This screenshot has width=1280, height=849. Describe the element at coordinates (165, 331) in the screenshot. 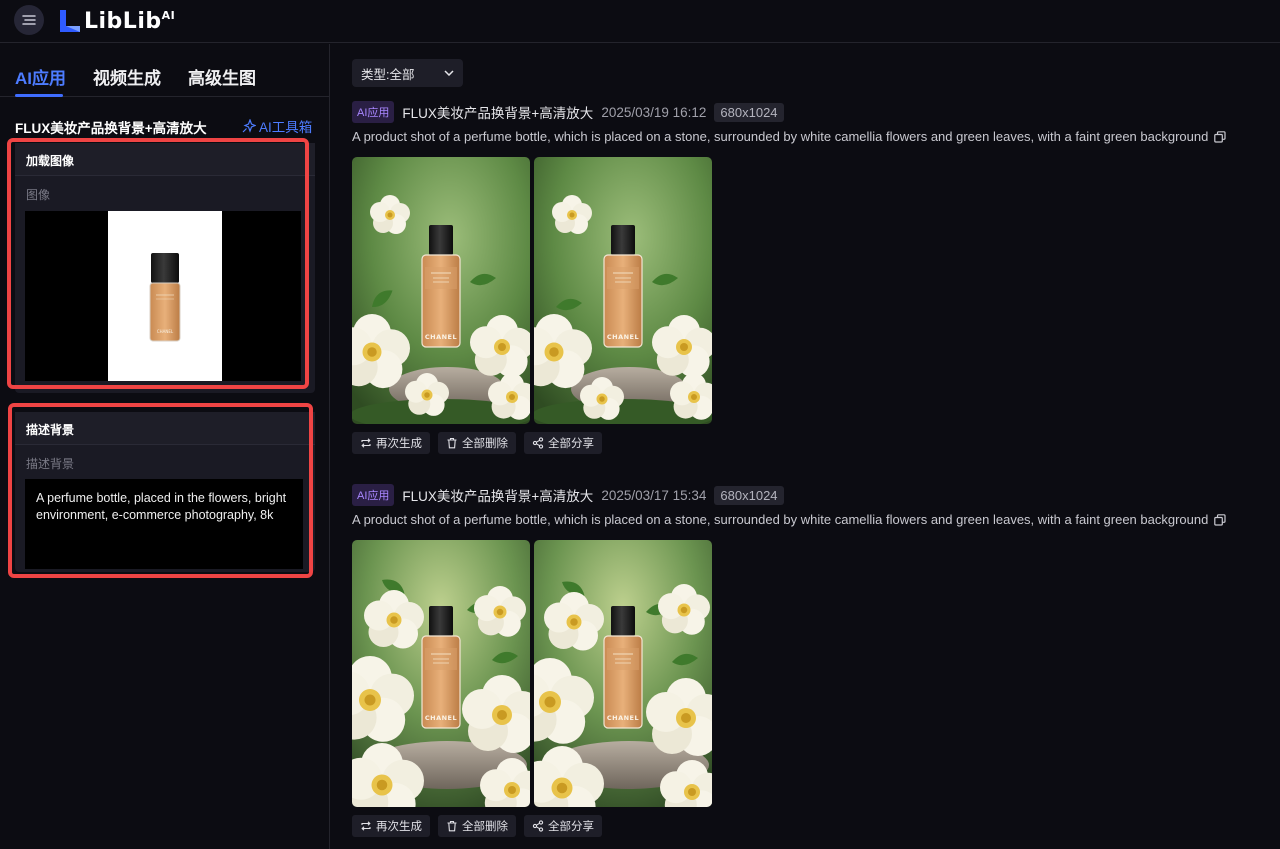

I see `svg-text: CHANEL` at that location.